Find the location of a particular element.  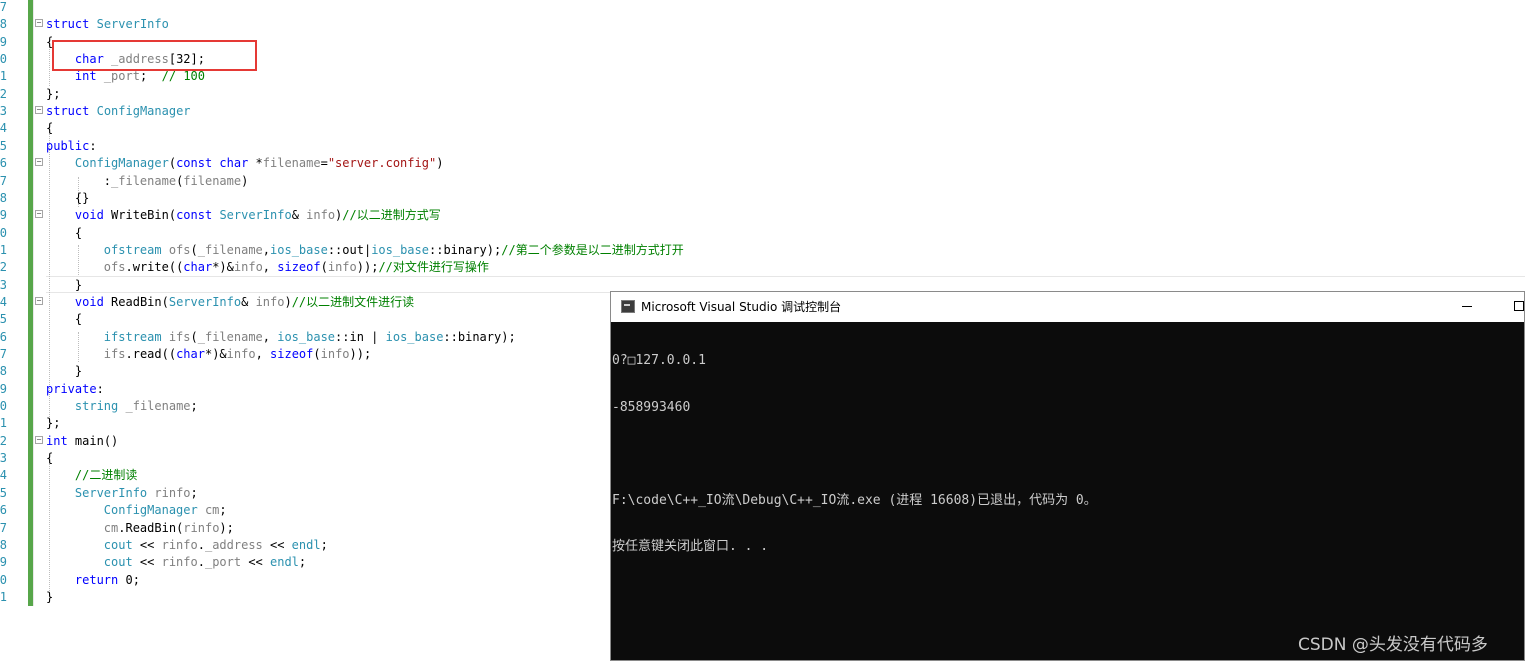

code-line: 8 − struct ServerInfo is located at coordinates (762, 24).